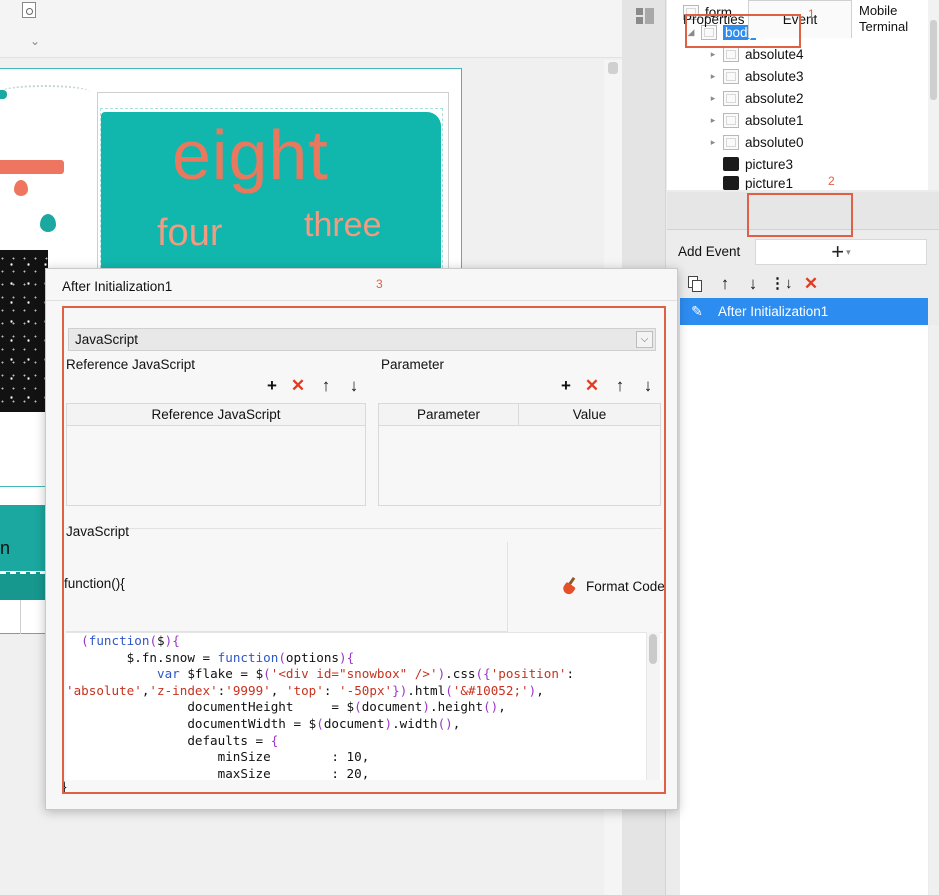 This screenshot has width=939, height=895. What do you see at coordinates (64, 786) in the screenshot?
I see `function-footer: }` at bounding box center [64, 786].